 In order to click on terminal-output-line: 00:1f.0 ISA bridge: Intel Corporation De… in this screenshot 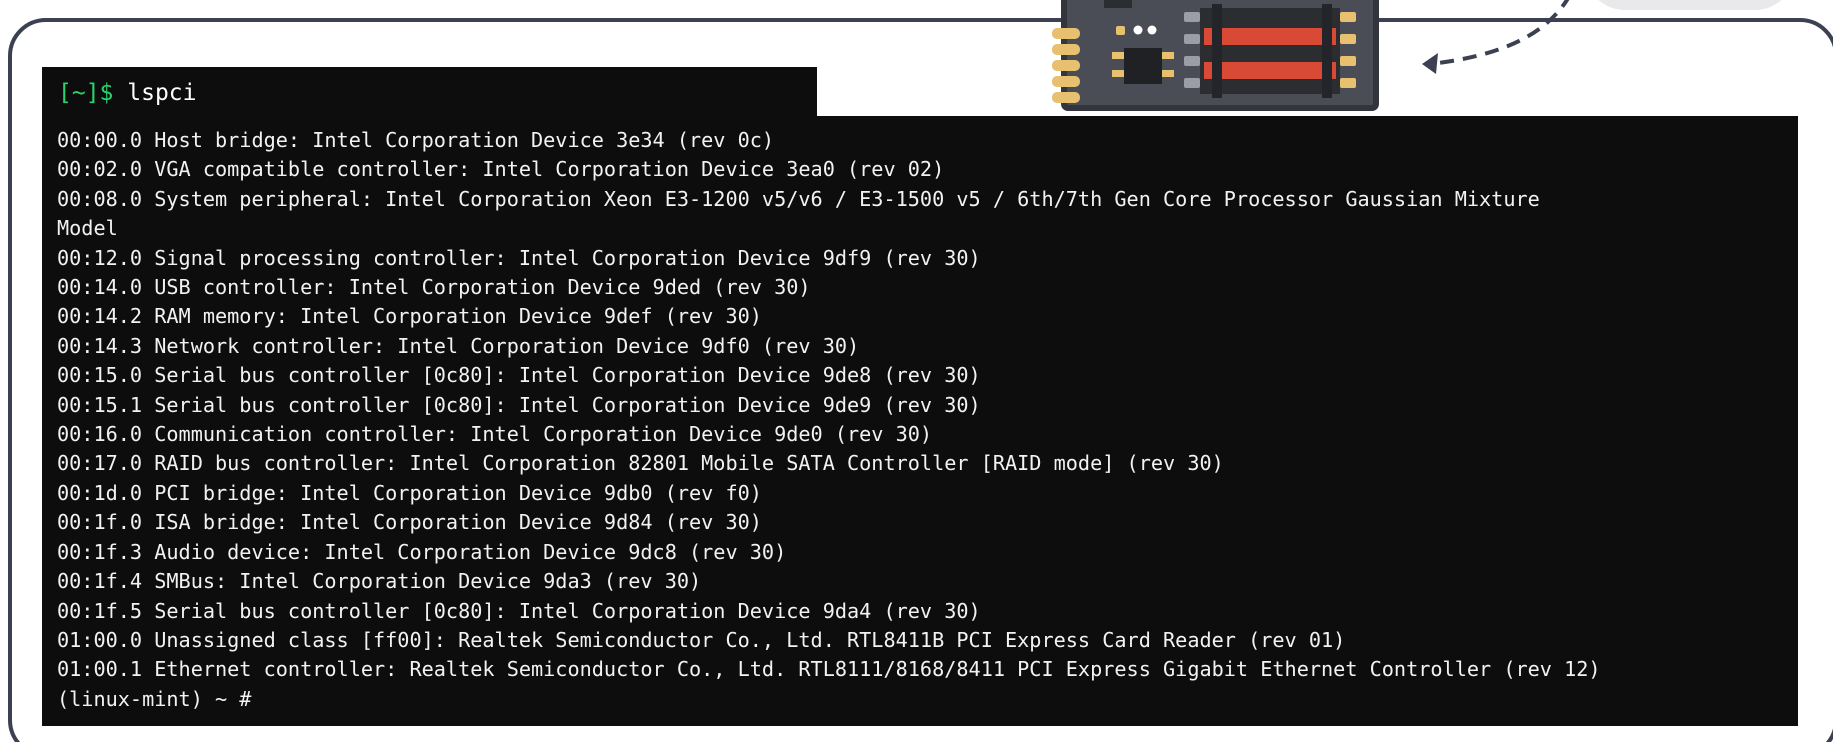, I will do `click(409, 522)`.